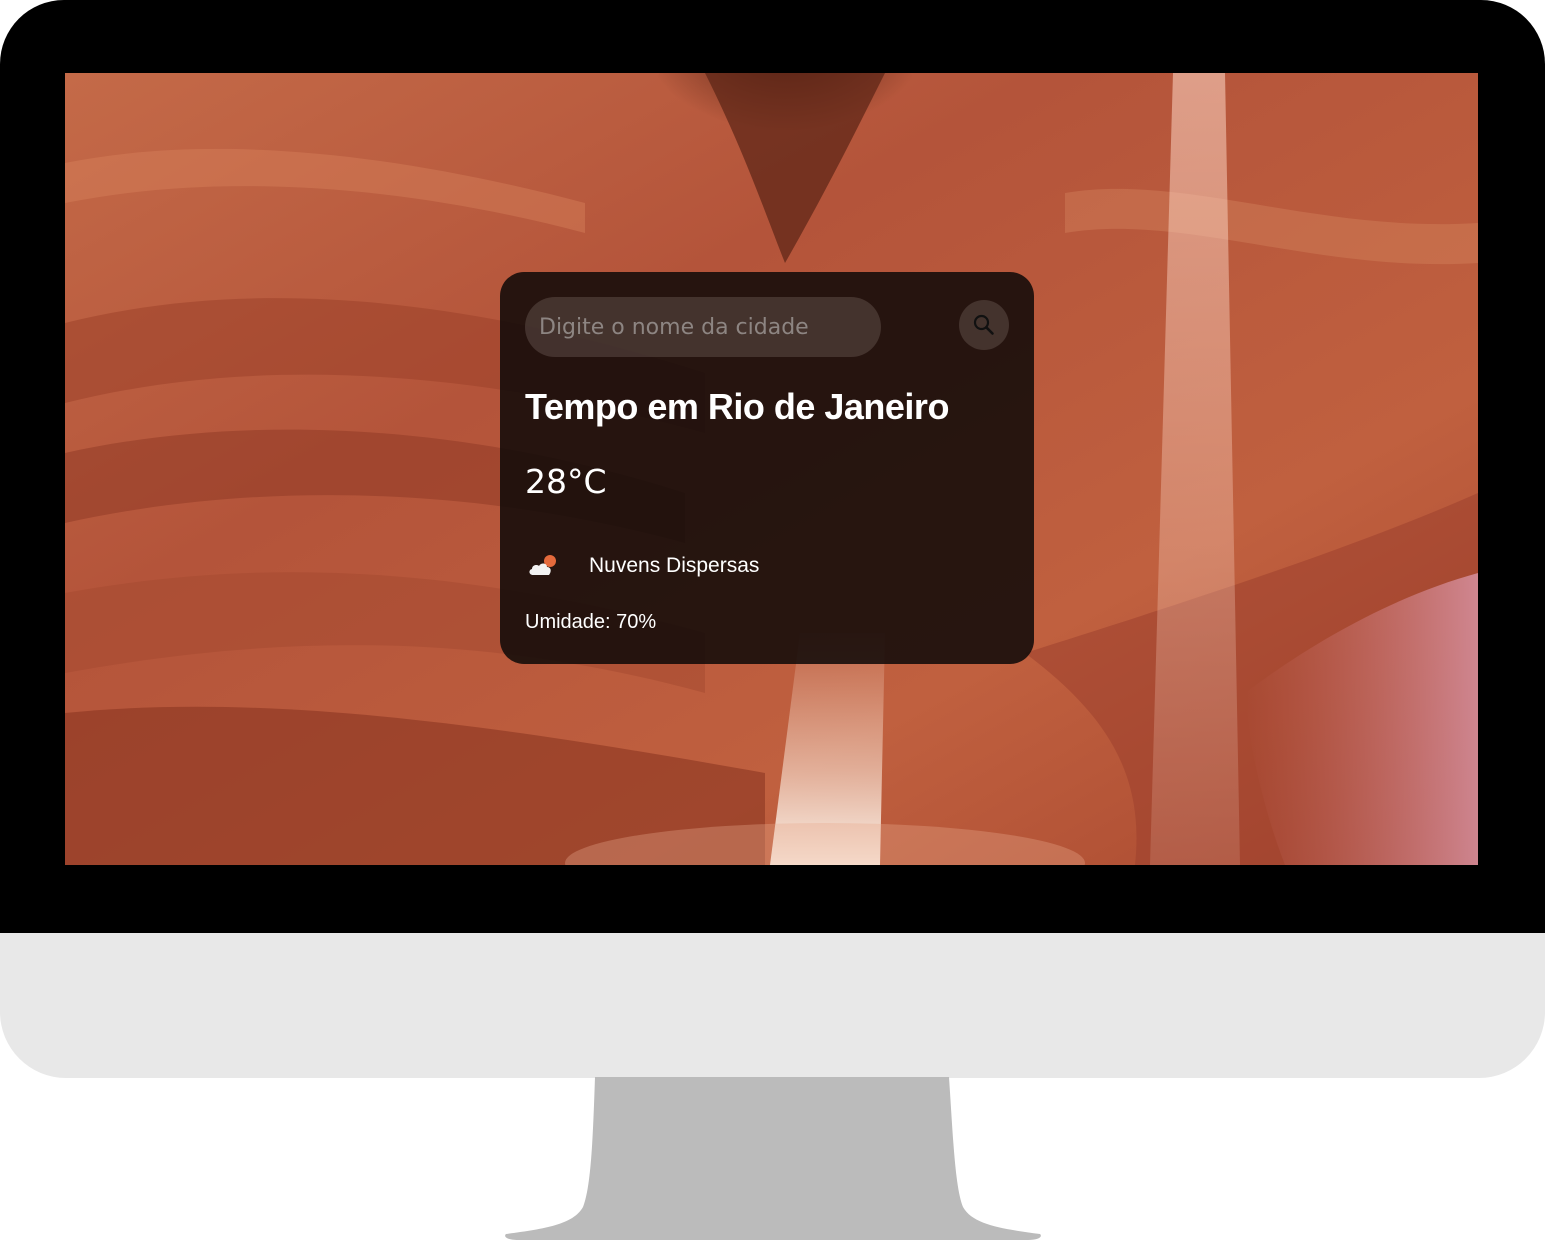 Image resolution: width=1545 pixels, height=1240 pixels. Describe the element at coordinates (542, 565) in the screenshot. I see `scattered-clouds-icon` at that location.